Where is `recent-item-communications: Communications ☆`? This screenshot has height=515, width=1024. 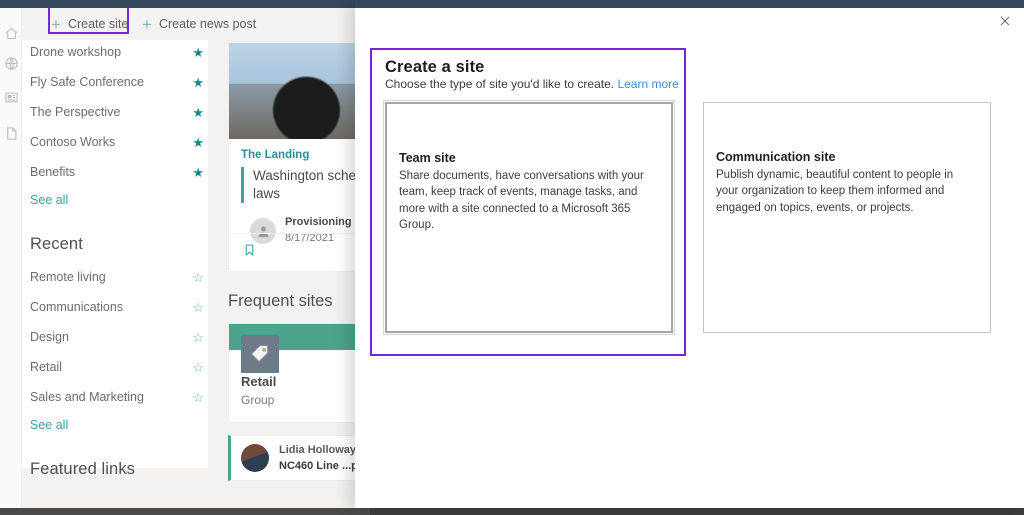 recent-item-communications: Communications ☆ is located at coordinates (120, 307).